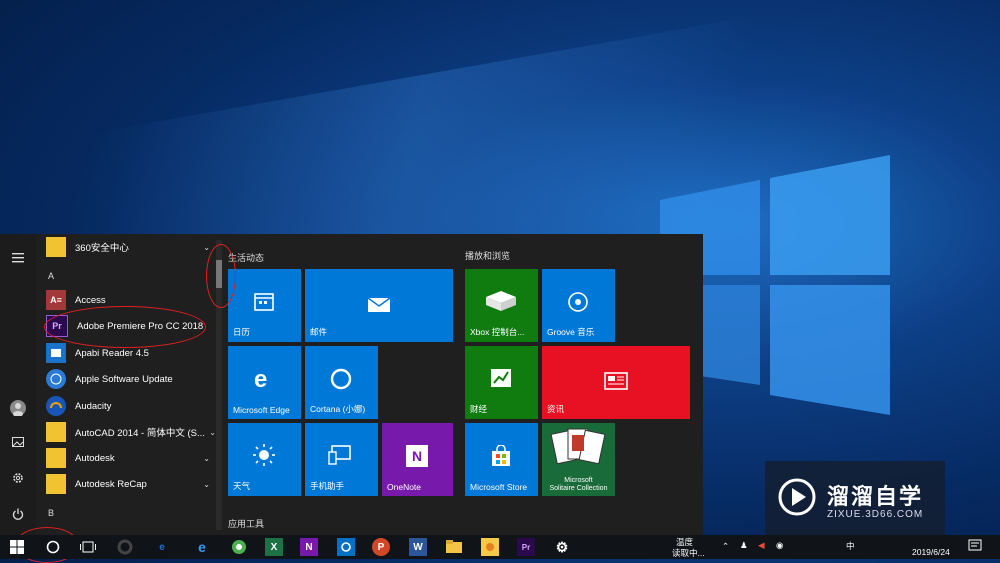 This screenshot has height=563, width=1000. Describe the element at coordinates (131, 458) in the screenshot. I see `app-folder-autodesk: Autodesk ⌄` at that location.